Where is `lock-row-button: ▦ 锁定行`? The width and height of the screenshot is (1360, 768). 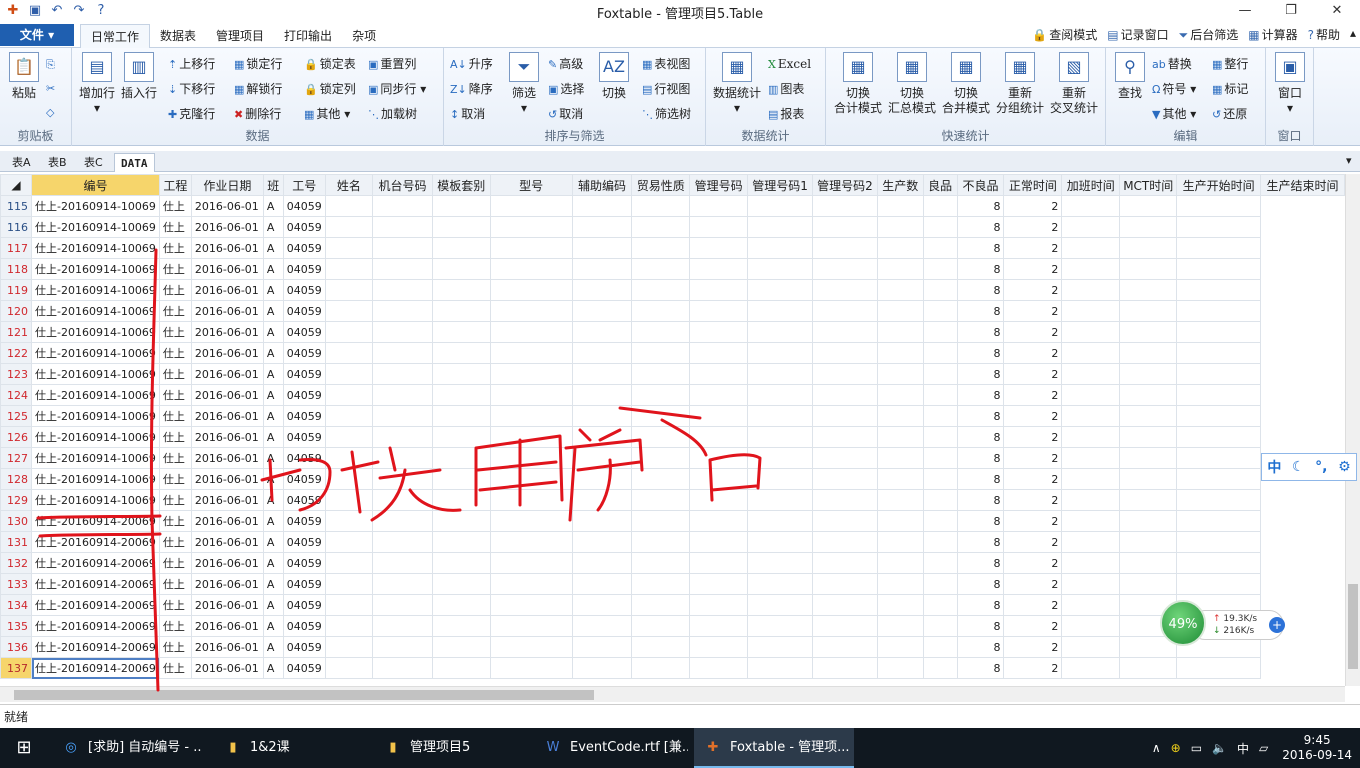 lock-row-button: ▦ 锁定行 is located at coordinates (258, 64).